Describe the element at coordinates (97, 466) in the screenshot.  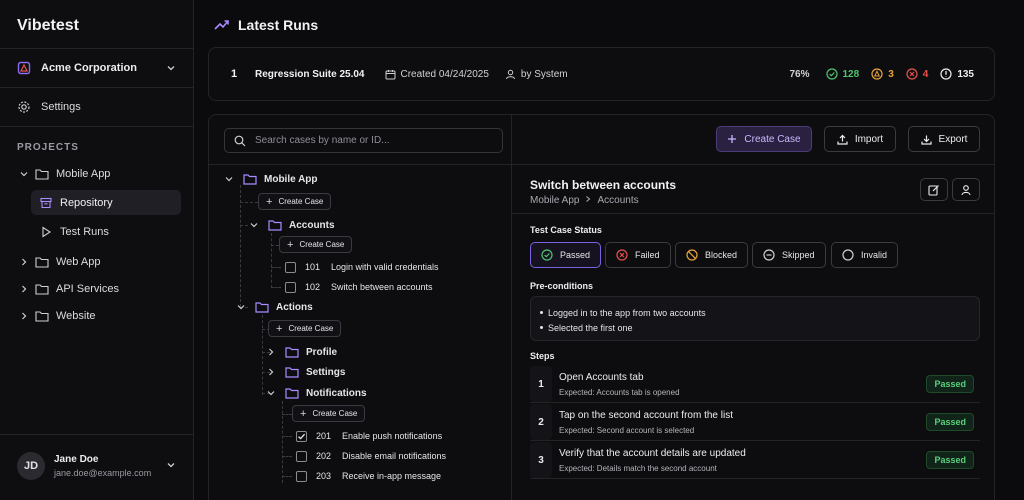
I see `user-menu: JD Jane Doe jane.doe@example.com` at that location.